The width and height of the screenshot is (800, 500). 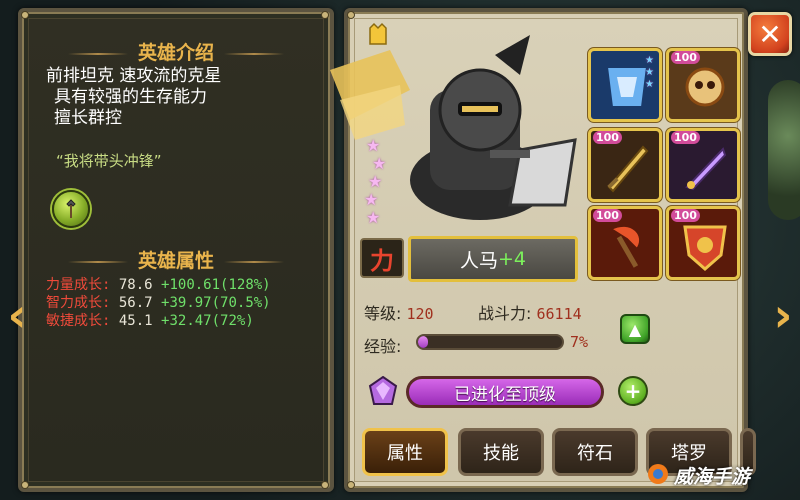 I want to click on exp-label: 经验:, so click(x=383, y=346).